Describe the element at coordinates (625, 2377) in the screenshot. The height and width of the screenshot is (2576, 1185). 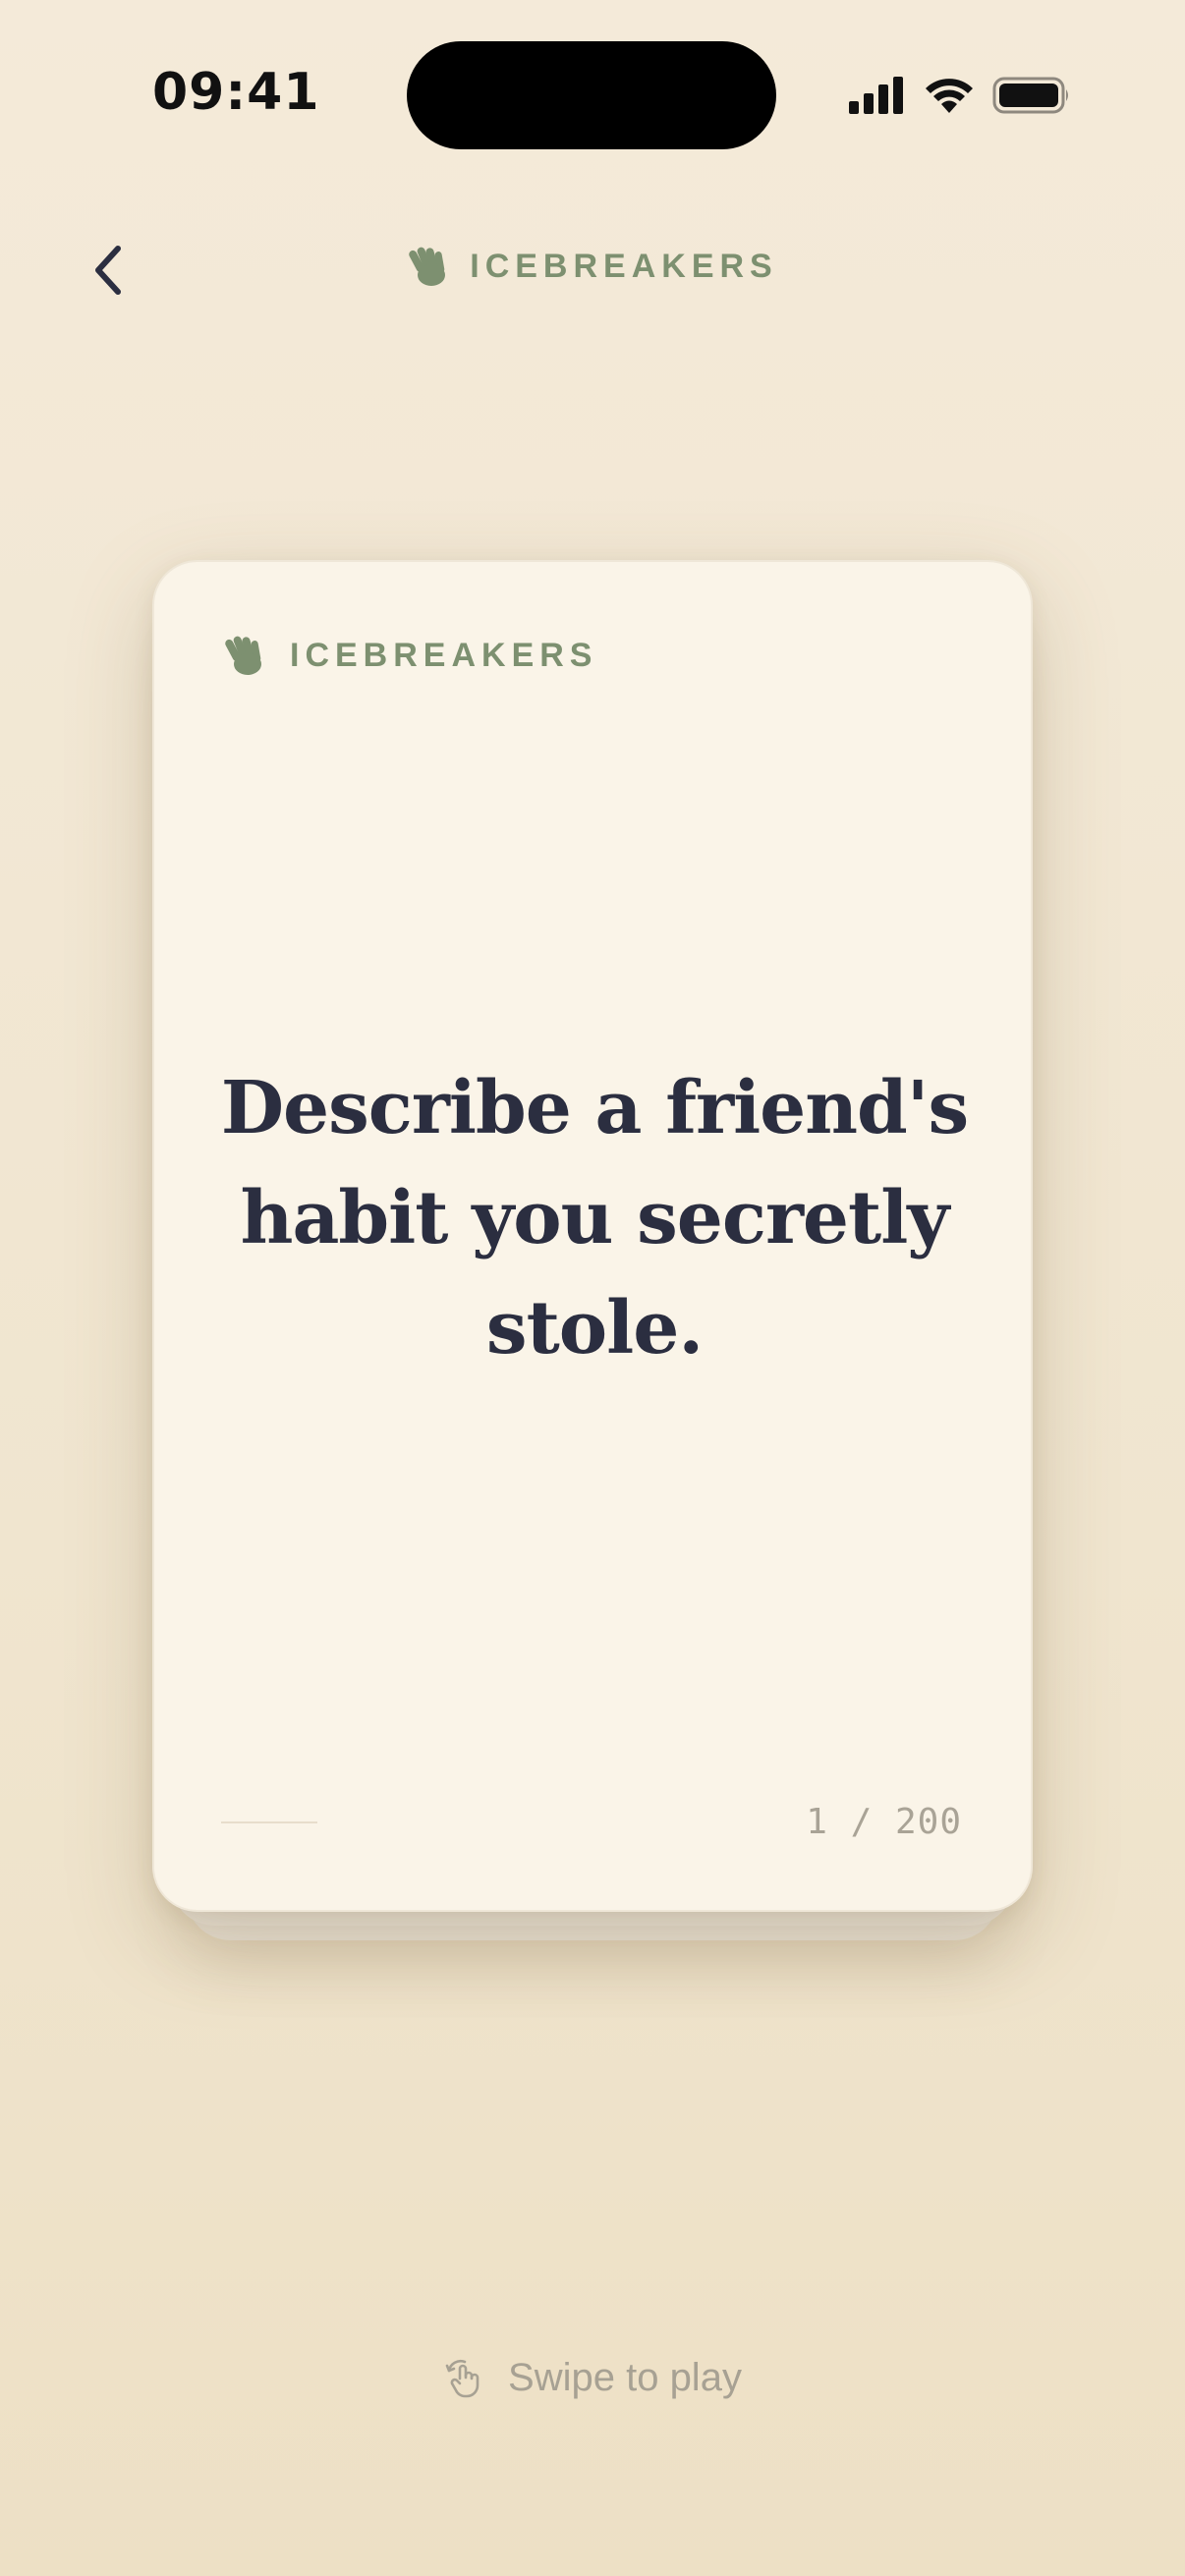
I see `swipe-hint-text: Swipe to play` at that location.